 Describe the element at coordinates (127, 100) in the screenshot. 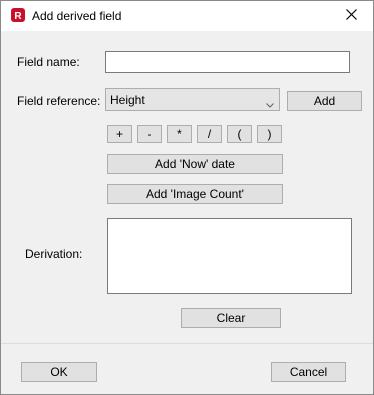

I see `field-reference-selected: Height` at that location.